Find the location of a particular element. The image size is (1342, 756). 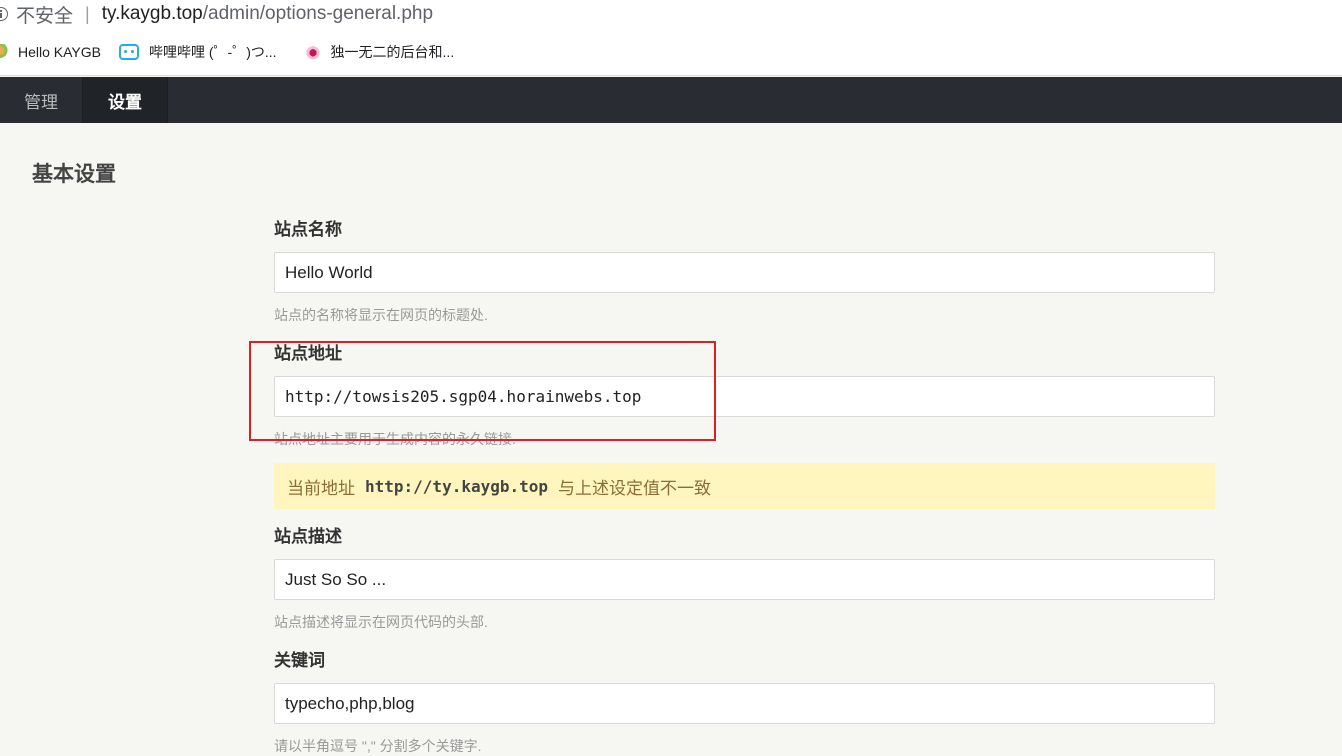

notice-current-url: http://ty.kaygb.top is located at coordinates (457, 486).